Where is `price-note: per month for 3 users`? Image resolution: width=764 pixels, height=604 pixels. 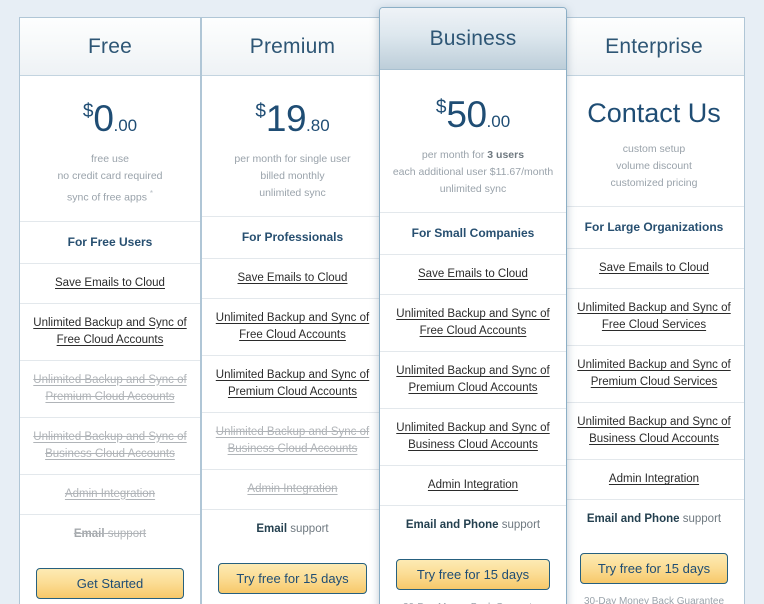 price-note: per month for 3 users is located at coordinates (473, 155).